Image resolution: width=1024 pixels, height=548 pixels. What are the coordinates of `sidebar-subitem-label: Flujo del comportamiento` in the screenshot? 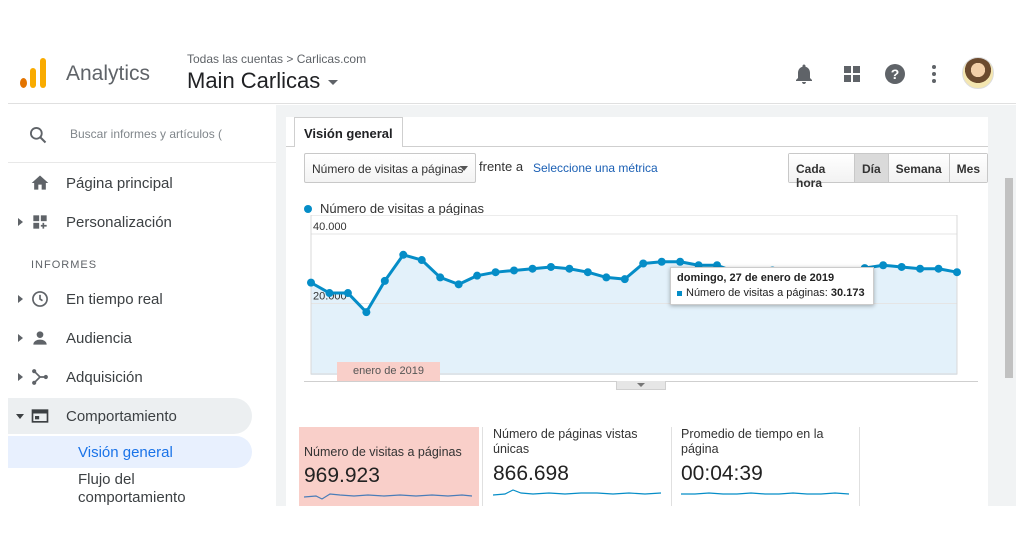 It's located at (132, 488).